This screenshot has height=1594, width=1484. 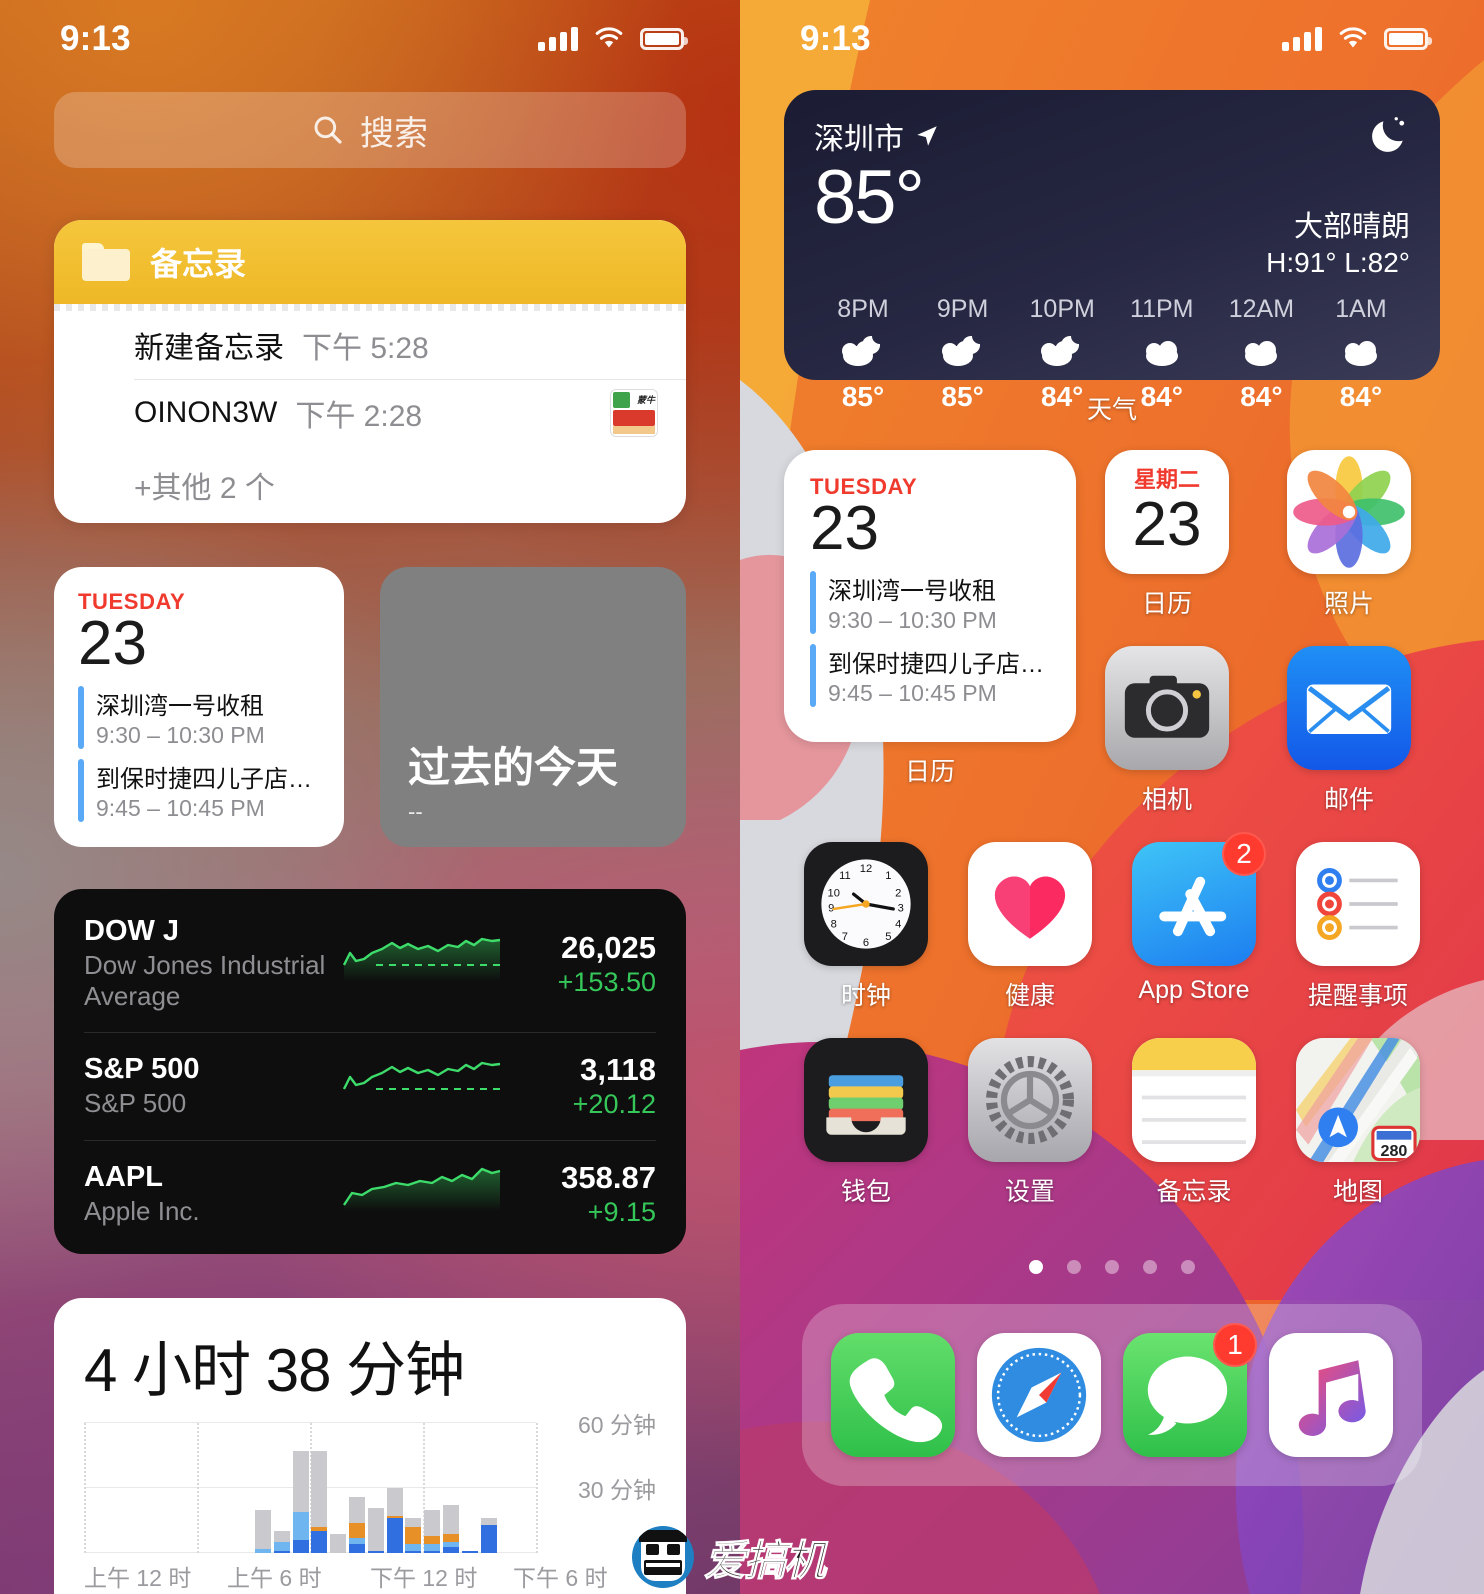 I want to click on app-icon-settings: 设置, so click(x=1030, y=1123).